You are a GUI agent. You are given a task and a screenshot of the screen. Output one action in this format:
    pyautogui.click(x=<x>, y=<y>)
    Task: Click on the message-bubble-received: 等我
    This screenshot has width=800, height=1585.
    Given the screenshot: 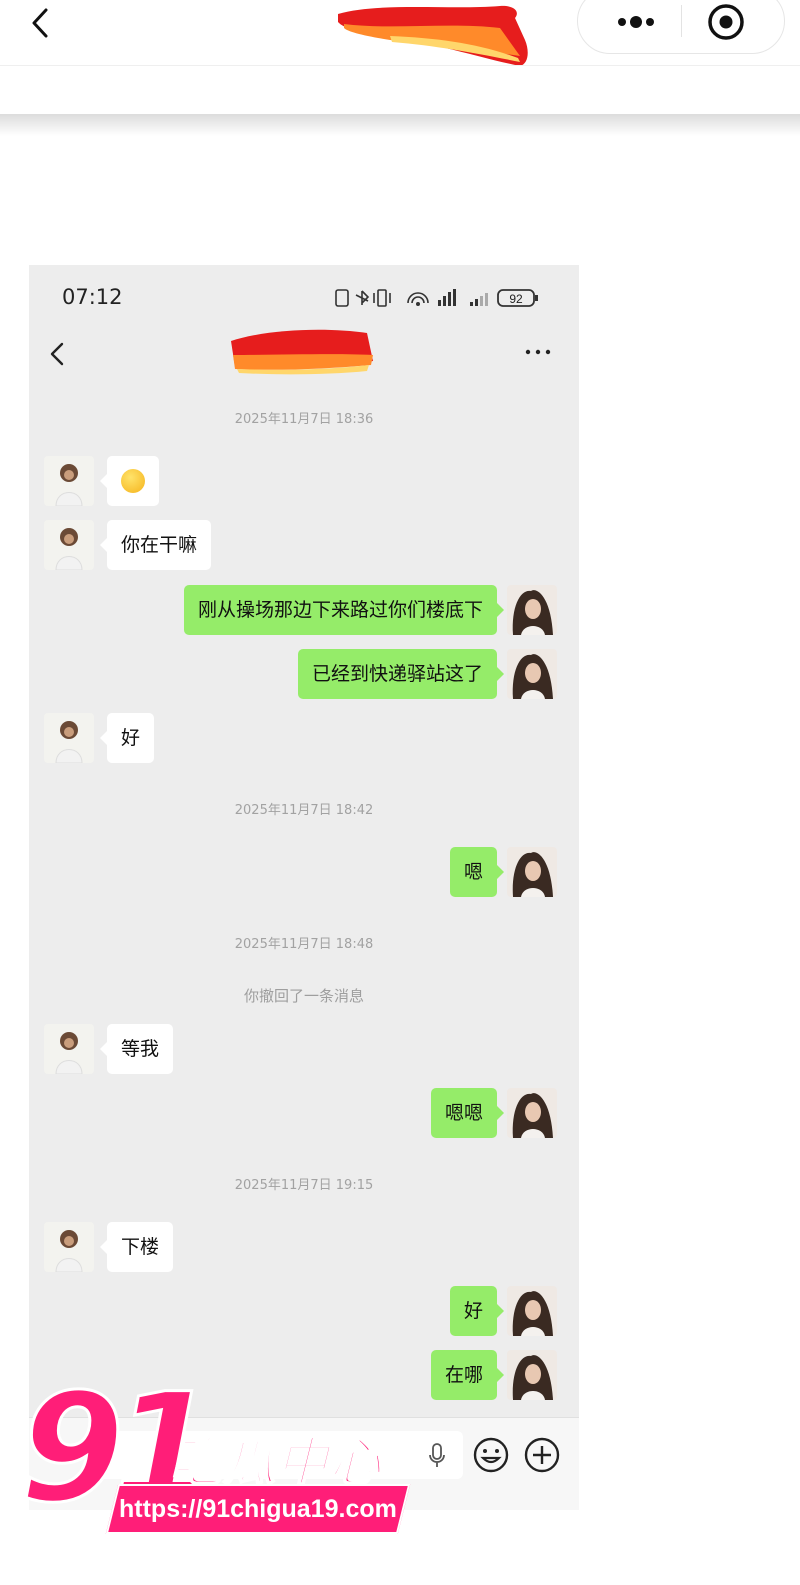 What is the action you would take?
    pyautogui.click(x=136, y=1049)
    